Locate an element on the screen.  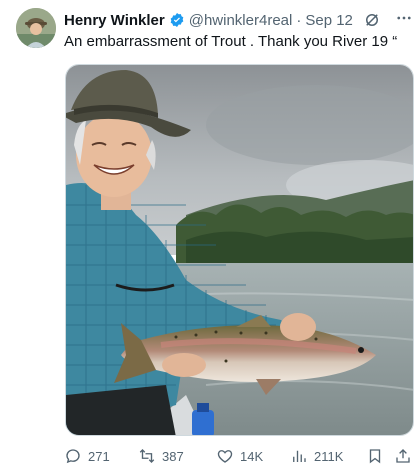
like-icon is located at coordinates (225, 456).